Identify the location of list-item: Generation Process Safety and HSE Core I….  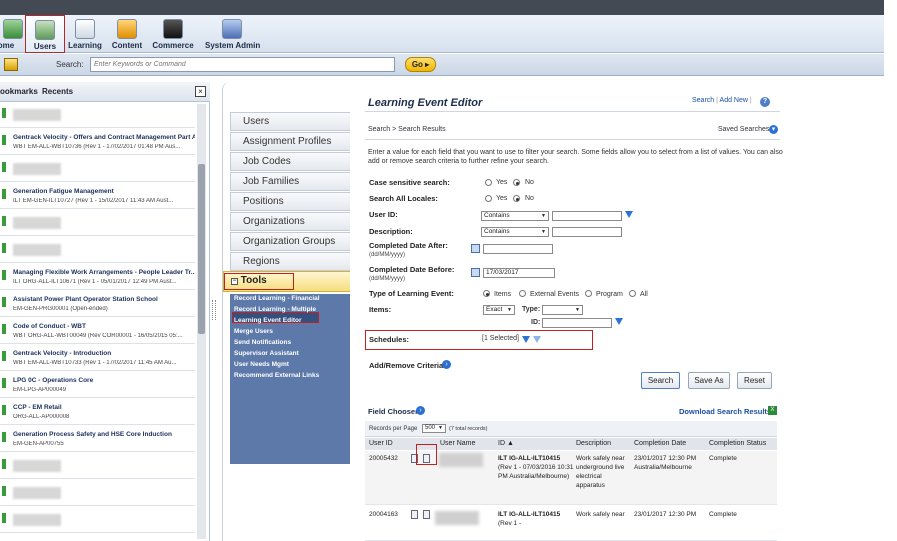
(97, 440).